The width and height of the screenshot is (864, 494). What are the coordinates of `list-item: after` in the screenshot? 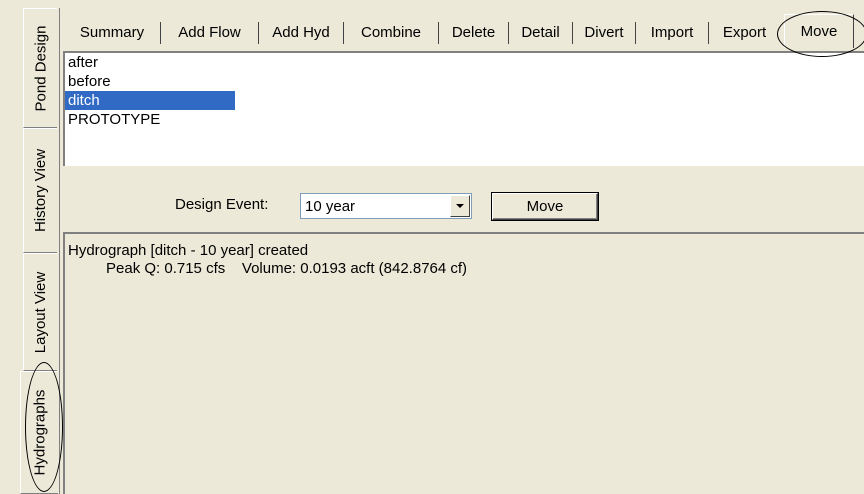 It's located at (150, 62).